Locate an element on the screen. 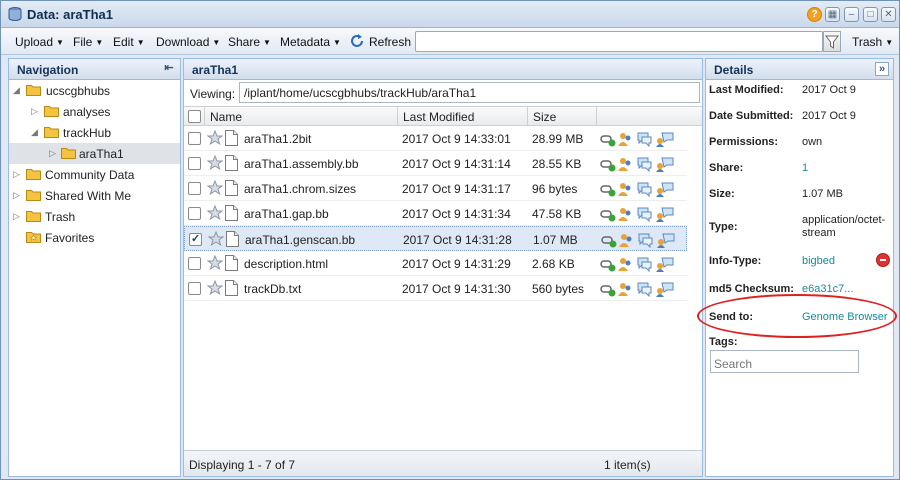  layout-icon: ▦ is located at coordinates (832, 14).